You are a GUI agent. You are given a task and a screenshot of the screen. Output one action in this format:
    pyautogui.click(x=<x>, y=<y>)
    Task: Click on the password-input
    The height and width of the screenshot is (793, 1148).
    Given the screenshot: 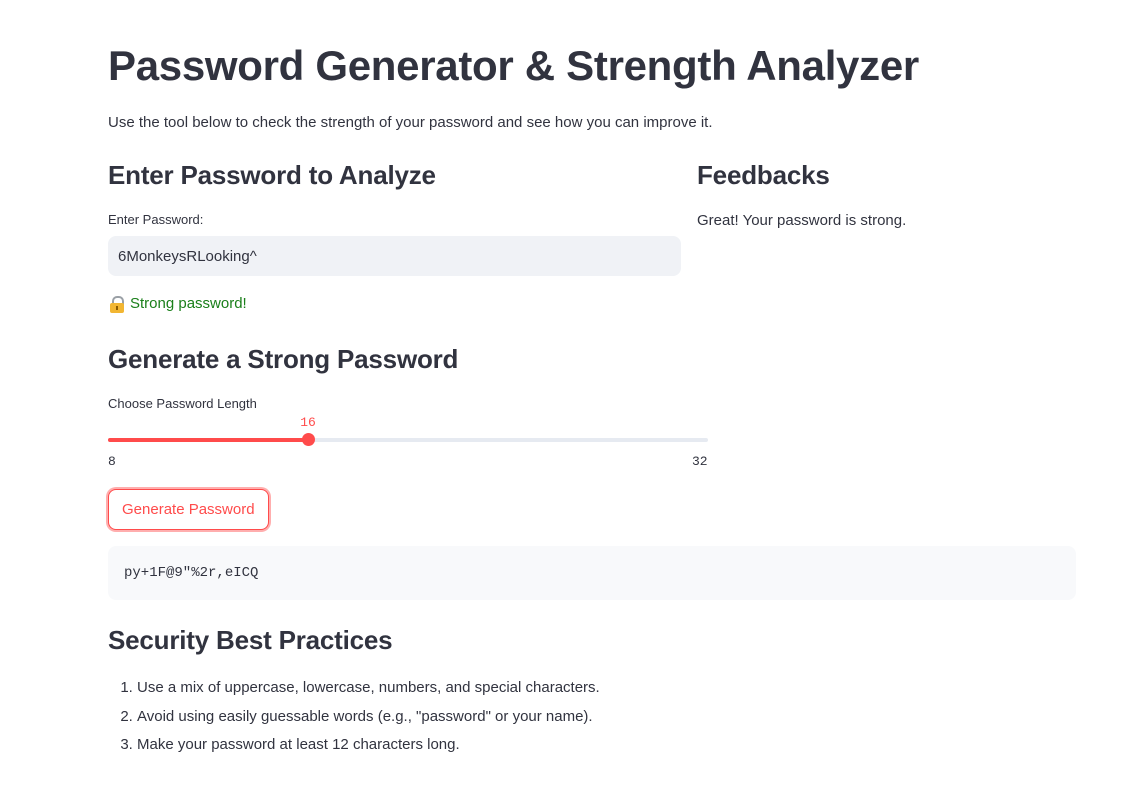 What is the action you would take?
    pyautogui.click(x=394, y=256)
    